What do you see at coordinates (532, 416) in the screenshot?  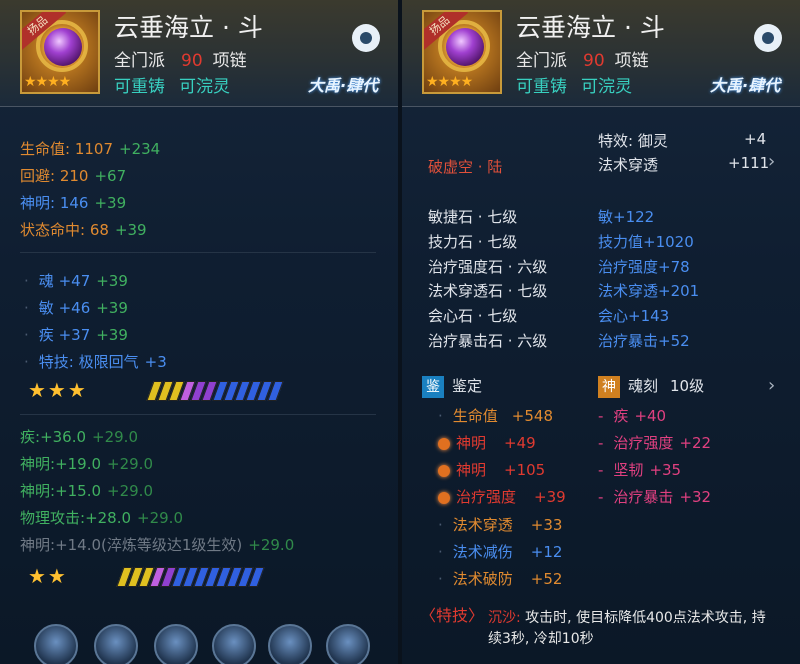 I see `appraise-value: +548` at bounding box center [532, 416].